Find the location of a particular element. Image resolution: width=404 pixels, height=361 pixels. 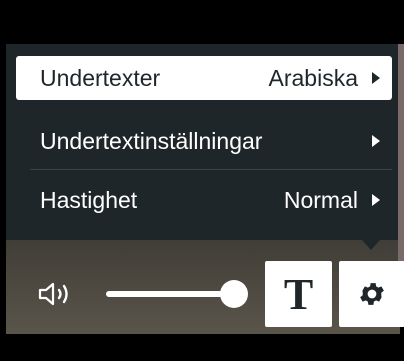

captions-icon: T is located at coordinates (298, 294).